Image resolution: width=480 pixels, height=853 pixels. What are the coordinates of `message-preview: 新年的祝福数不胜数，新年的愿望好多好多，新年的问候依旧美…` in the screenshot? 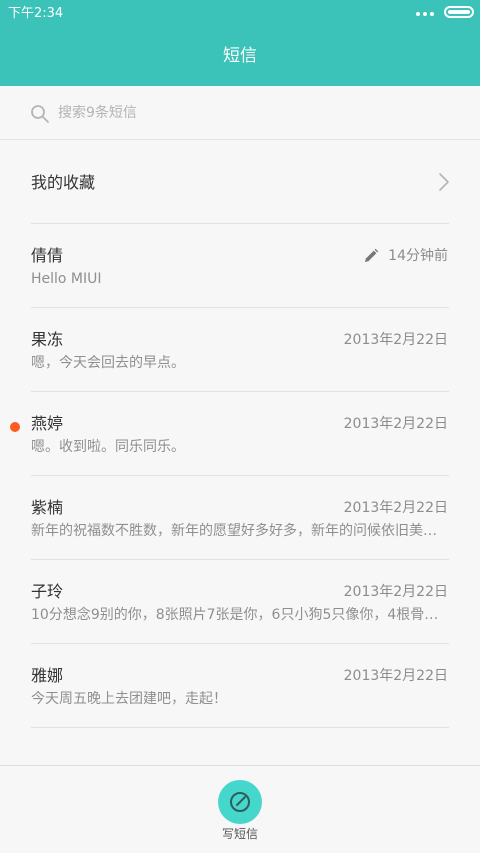 It's located at (234, 531).